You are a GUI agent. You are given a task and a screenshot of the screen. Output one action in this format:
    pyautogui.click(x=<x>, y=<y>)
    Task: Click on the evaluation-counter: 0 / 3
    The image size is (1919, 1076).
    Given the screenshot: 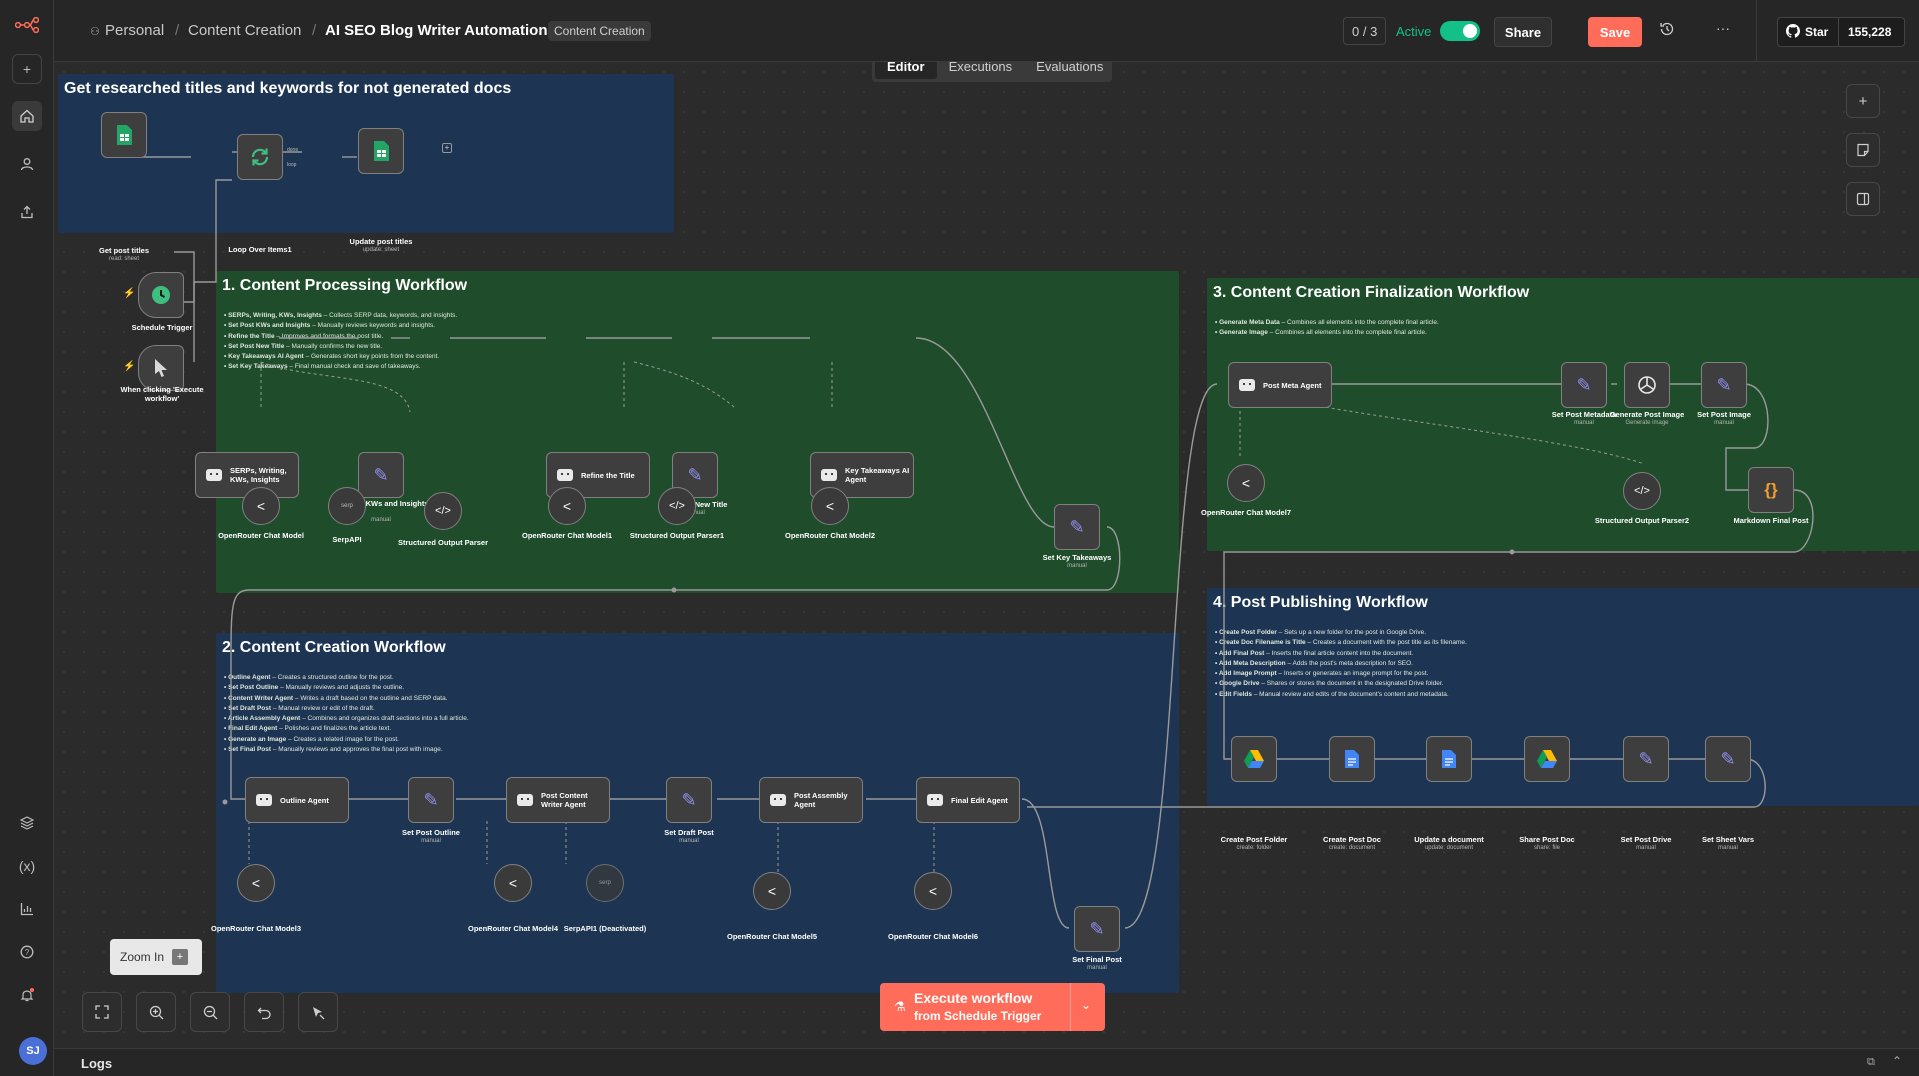 What is the action you would take?
    pyautogui.click(x=1365, y=31)
    